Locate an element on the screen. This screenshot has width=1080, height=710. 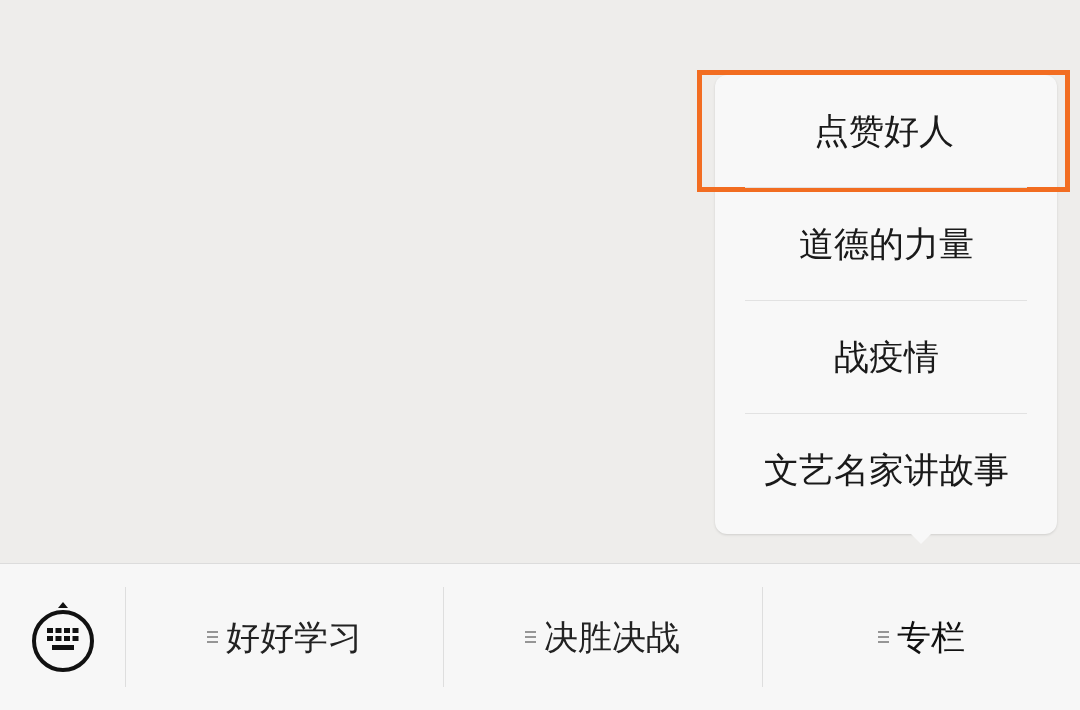
keyboard-icon is located at coordinates (62, 637).